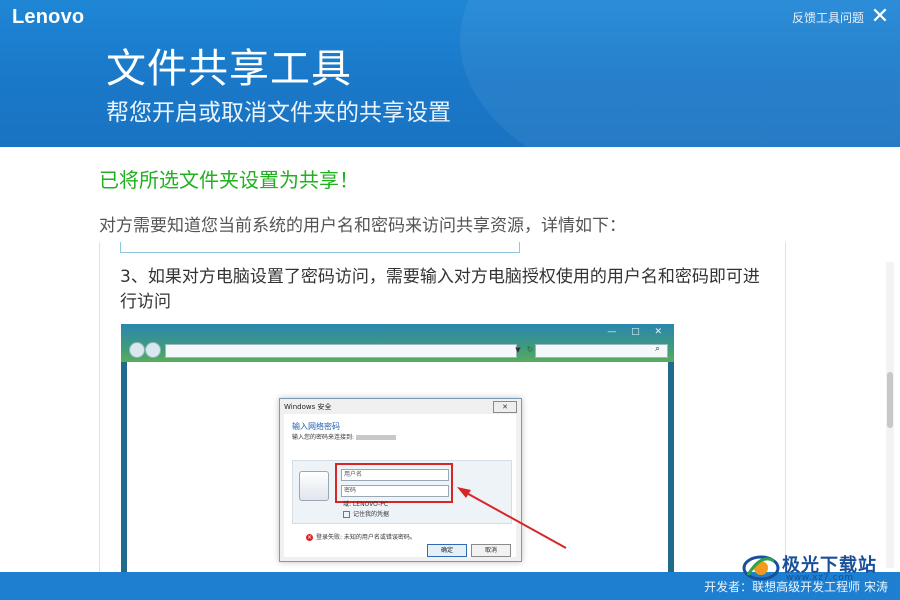  What do you see at coordinates (320, 247) in the screenshot?
I see `previous-step-image-edge` at bounding box center [320, 247].